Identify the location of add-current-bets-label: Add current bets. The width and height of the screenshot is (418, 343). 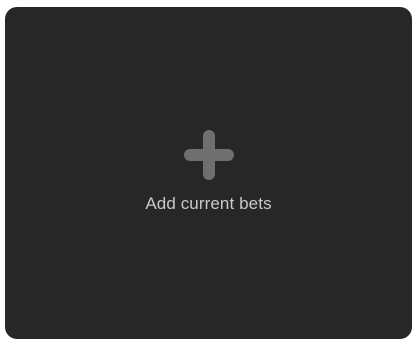
(208, 203).